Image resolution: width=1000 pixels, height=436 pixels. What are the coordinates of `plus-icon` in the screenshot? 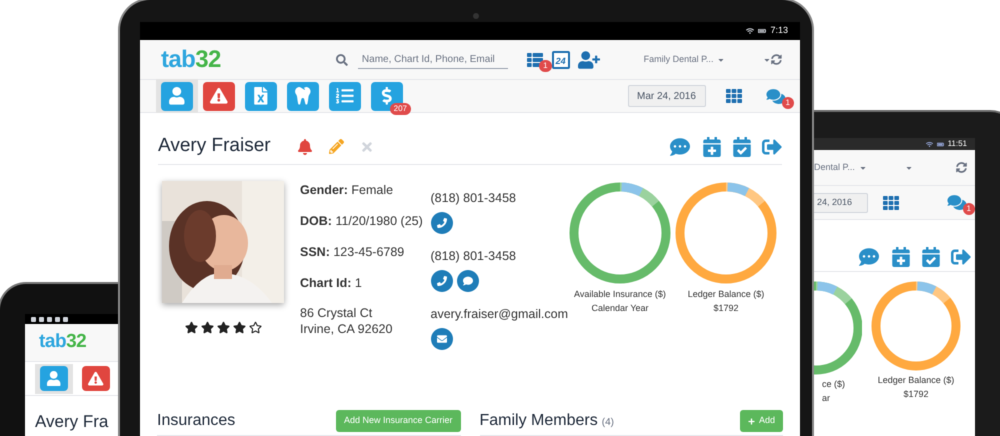 It's located at (751, 421).